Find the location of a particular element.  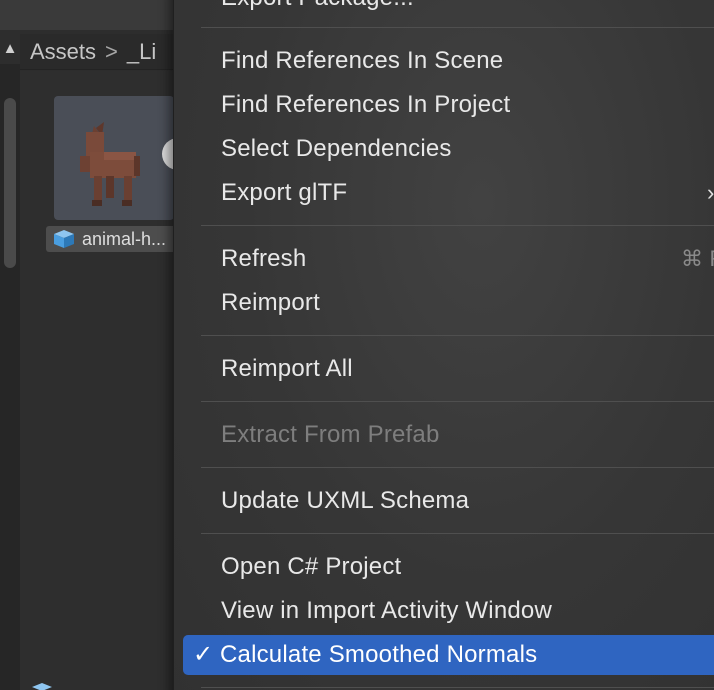

menu-item-label: Export glTF is located at coordinates (284, 192).